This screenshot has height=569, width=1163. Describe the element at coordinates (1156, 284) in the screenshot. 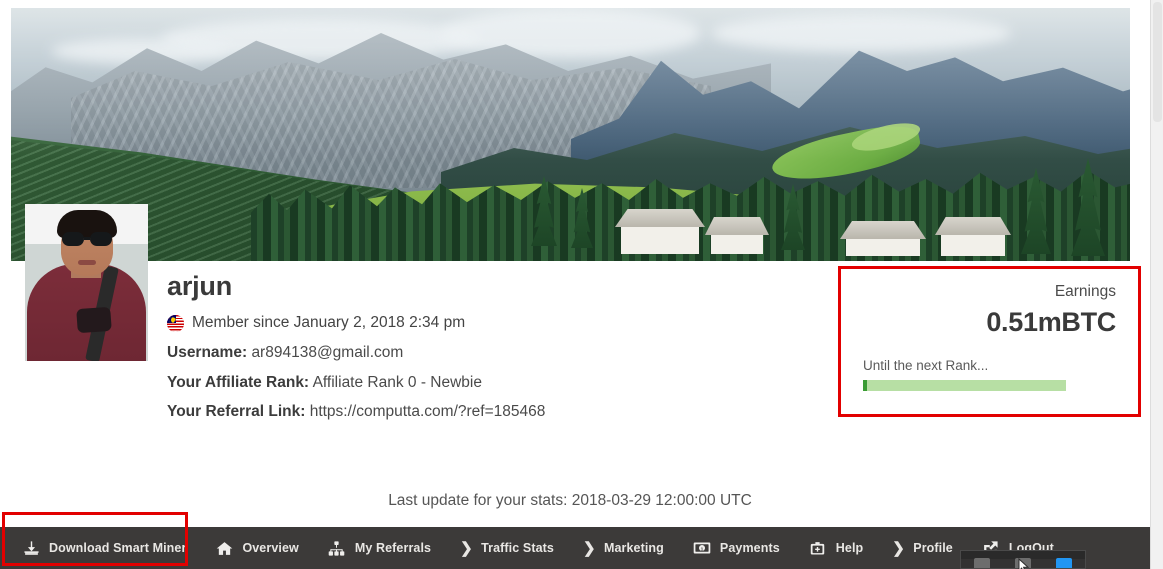

I see `vertical-scrollbar` at that location.